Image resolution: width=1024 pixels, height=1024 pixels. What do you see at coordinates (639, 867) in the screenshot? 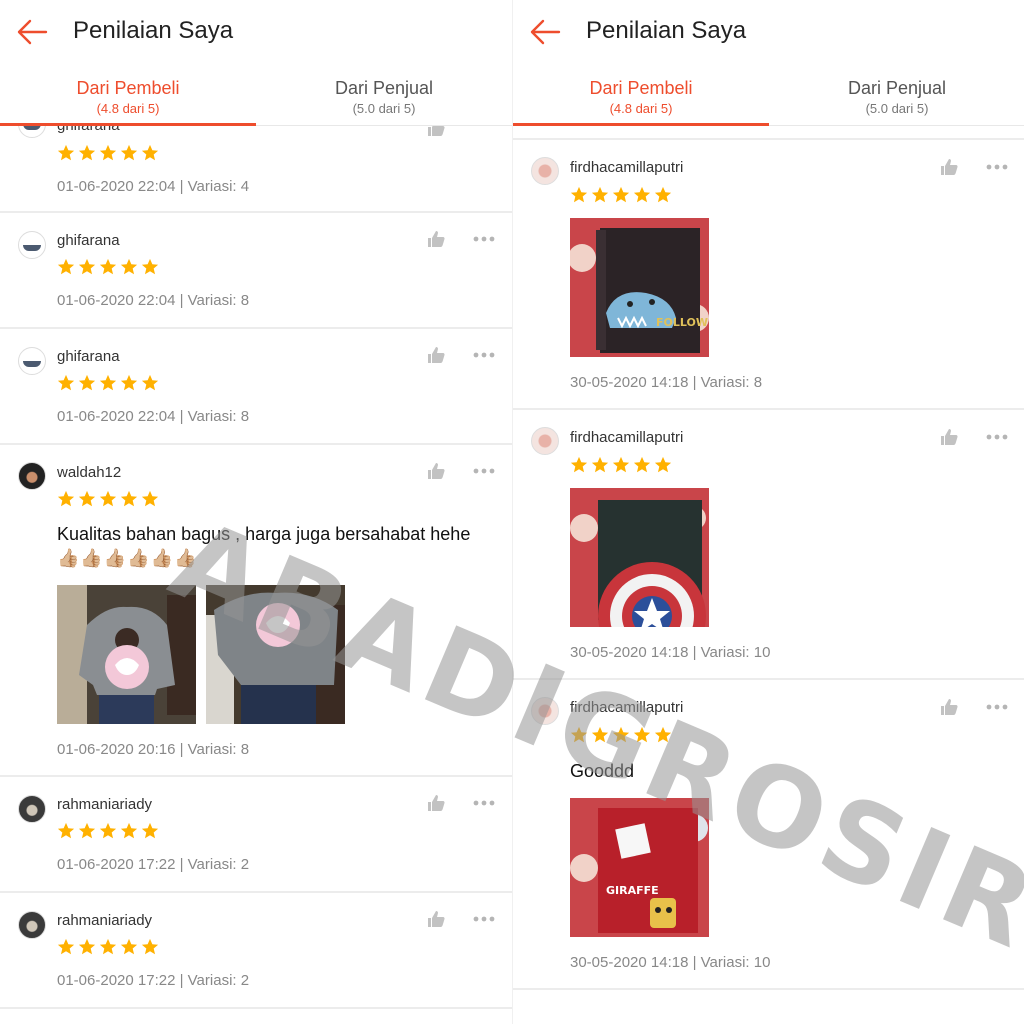
I see `review-photo: GIRAFFE` at bounding box center [639, 867].